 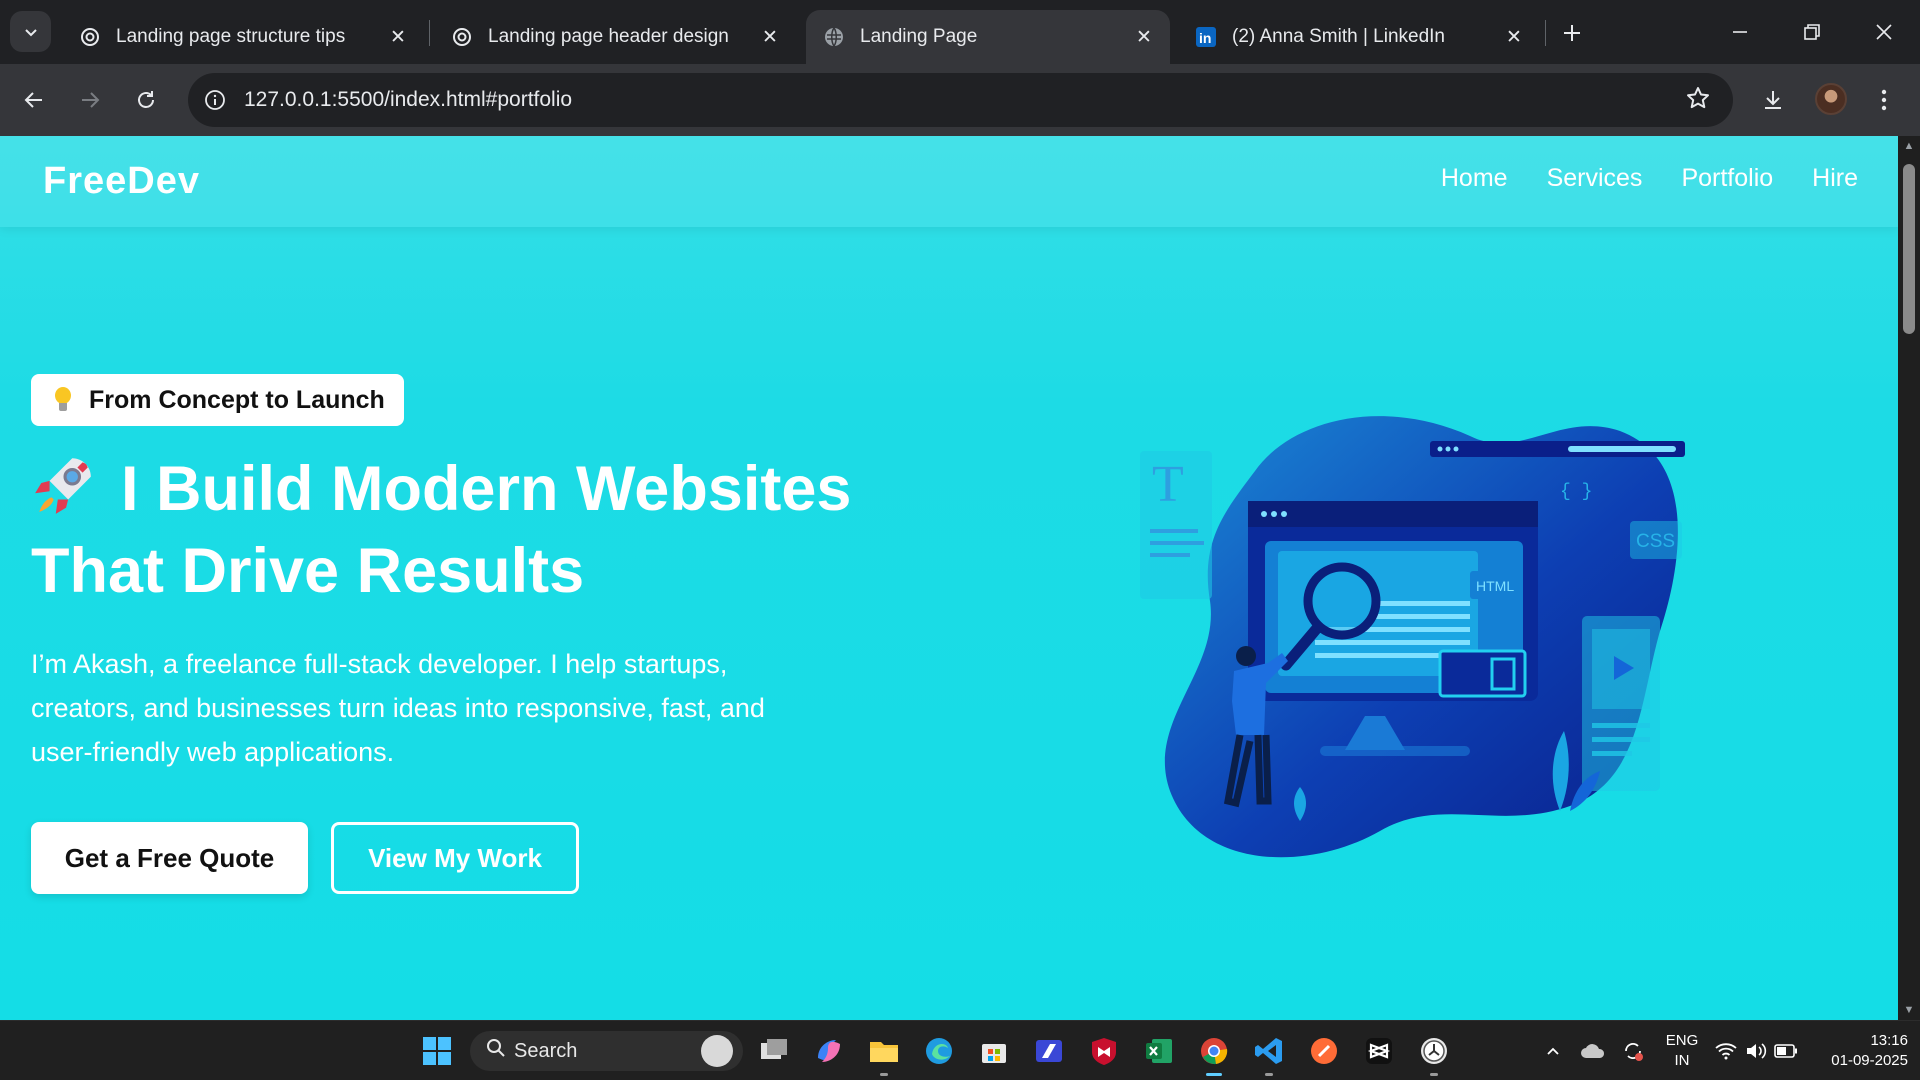 I want to click on task-view-icon, so click(x=774, y=1051).